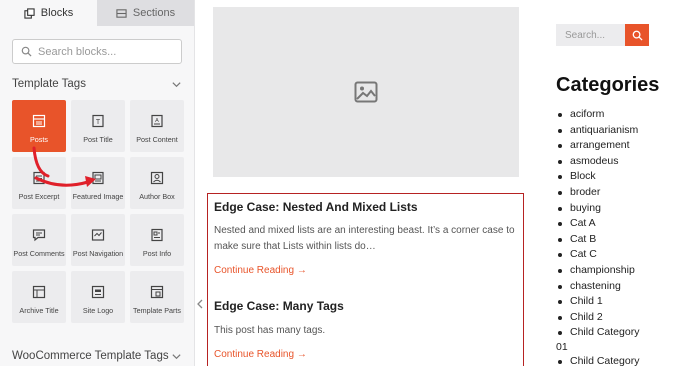  I want to click on block-post-content: A Post Content, so click(157, 126).